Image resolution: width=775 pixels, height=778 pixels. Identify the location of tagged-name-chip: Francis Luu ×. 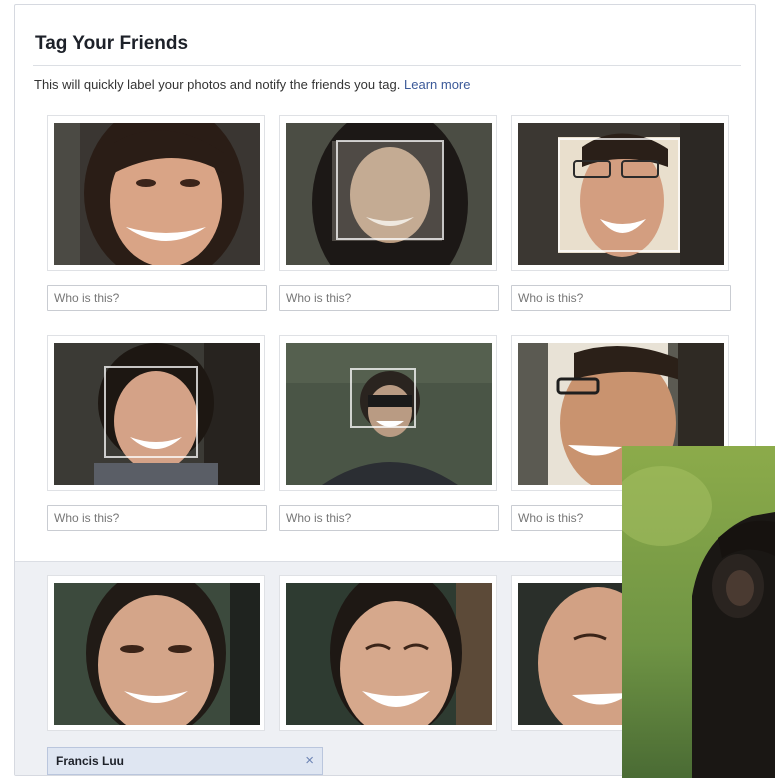
(185, 761).